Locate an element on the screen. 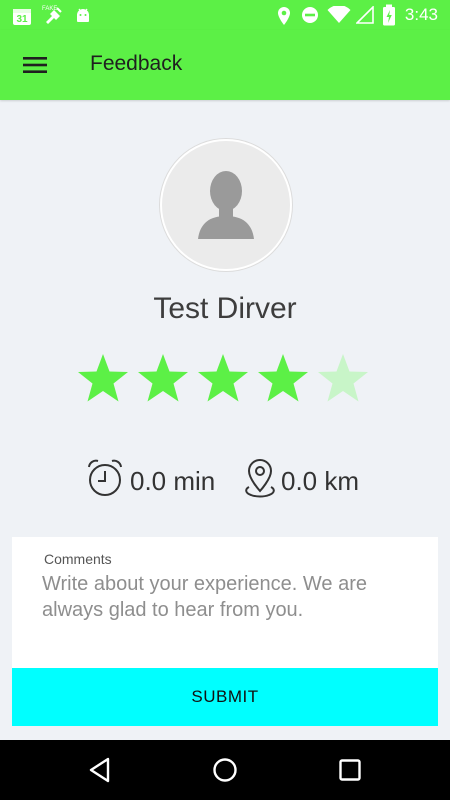 The height and width of the screenshot is (800, 450). alarm-clock-icon is located at coordinates (105, 477).